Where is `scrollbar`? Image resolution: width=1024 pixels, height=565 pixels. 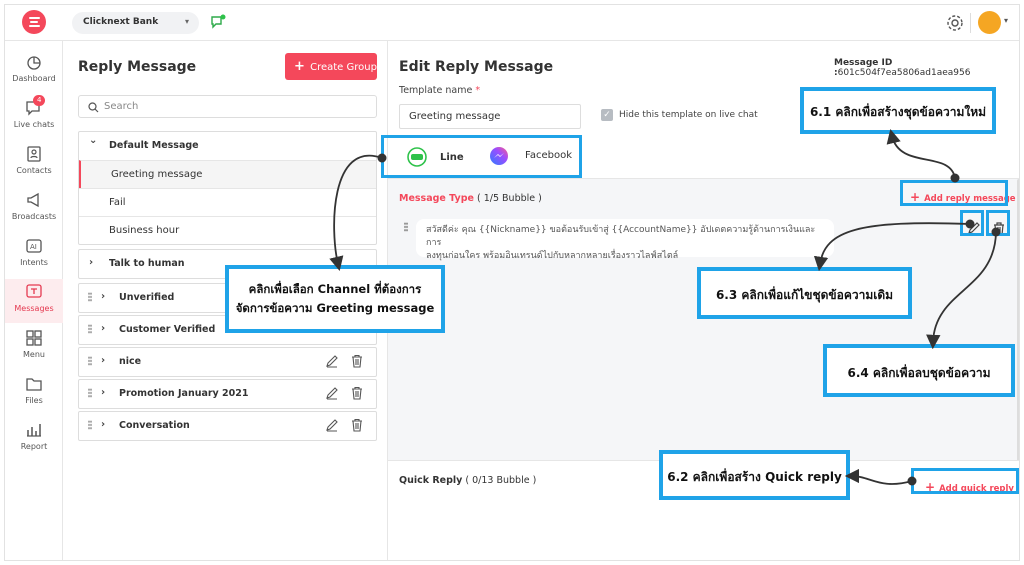 scrollbar is located at coordinates (1018, 334).